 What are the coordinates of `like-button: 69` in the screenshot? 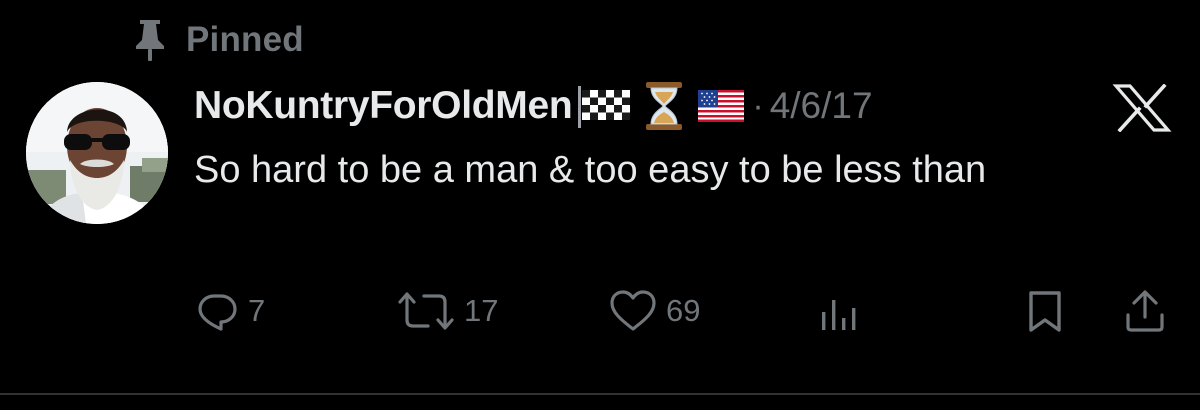 It's located at (654, 311).